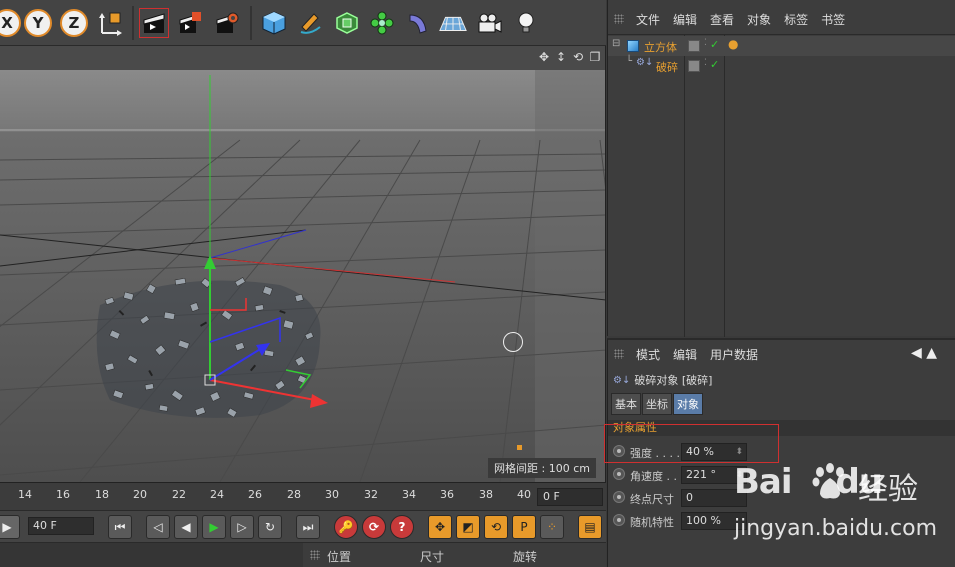 The image size is (955, 567). Describe the element at coordinates (561, 57) in the screenshot. I see `zoom-view-icon: ↕` at that location.